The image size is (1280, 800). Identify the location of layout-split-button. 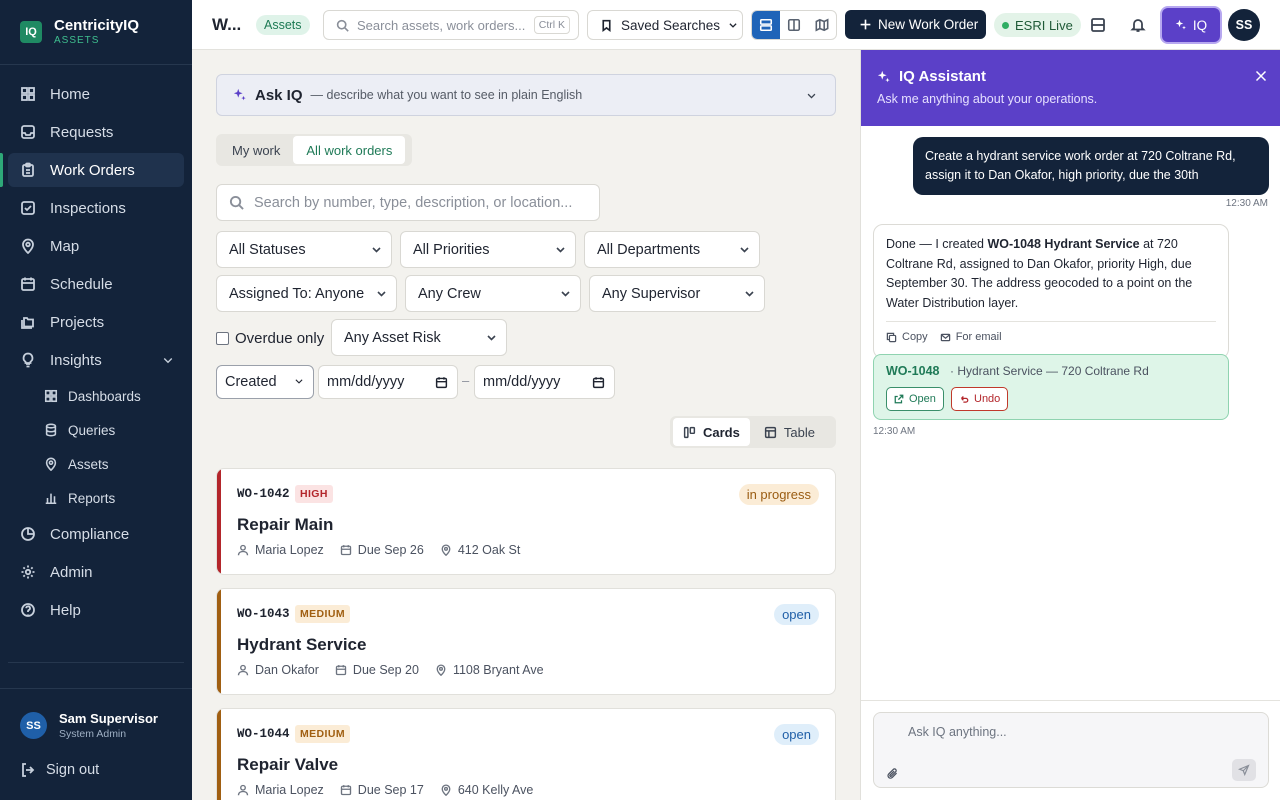
(794, 25).